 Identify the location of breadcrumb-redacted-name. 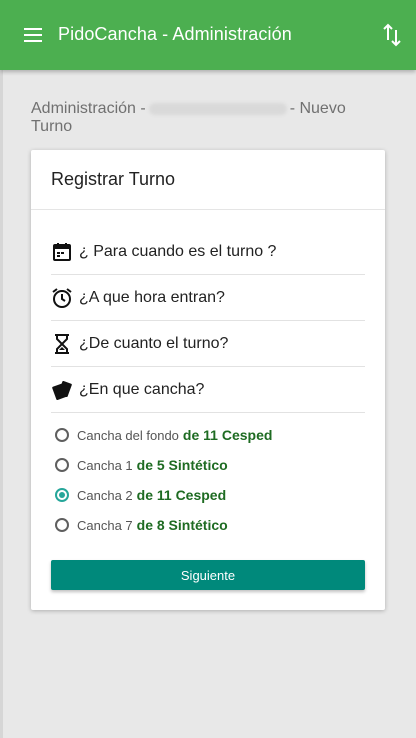
(217, 108).